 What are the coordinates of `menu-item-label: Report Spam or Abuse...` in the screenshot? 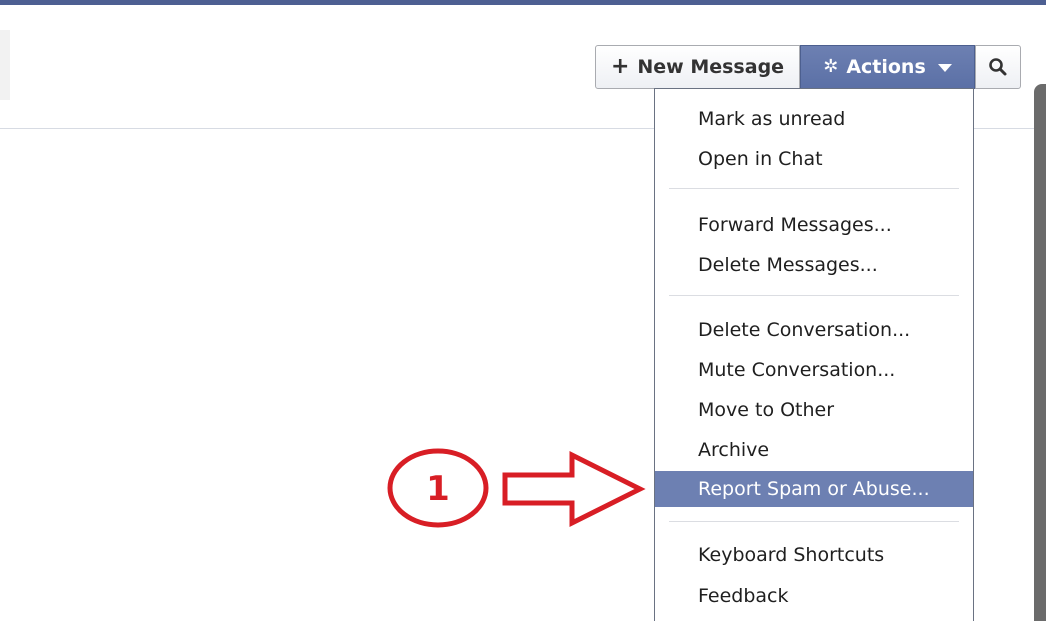 It's located at (814, 489).